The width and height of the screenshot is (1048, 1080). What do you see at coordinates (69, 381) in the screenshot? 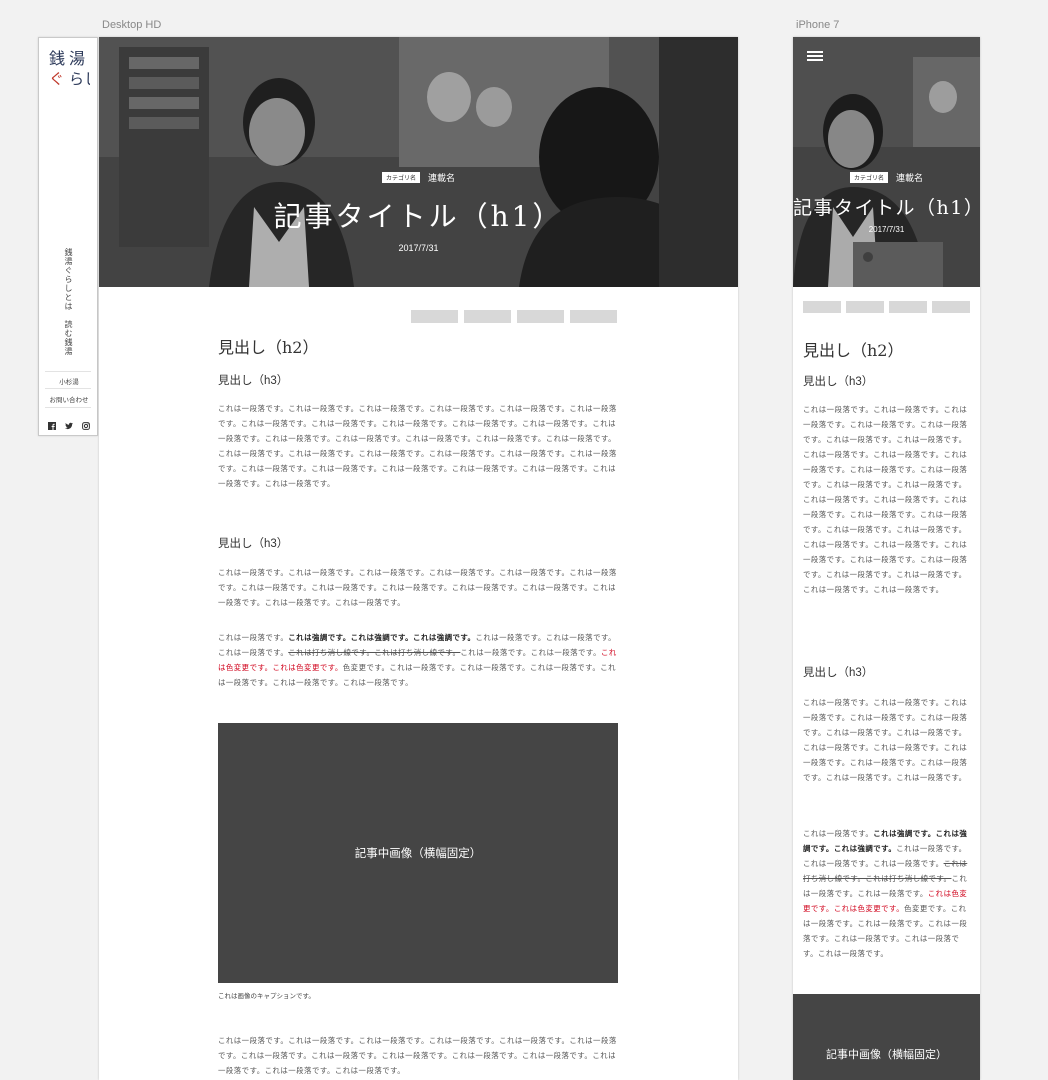
I see `nav-link-kosugiyu: 小杉湯` at bounding box center [69, 381].